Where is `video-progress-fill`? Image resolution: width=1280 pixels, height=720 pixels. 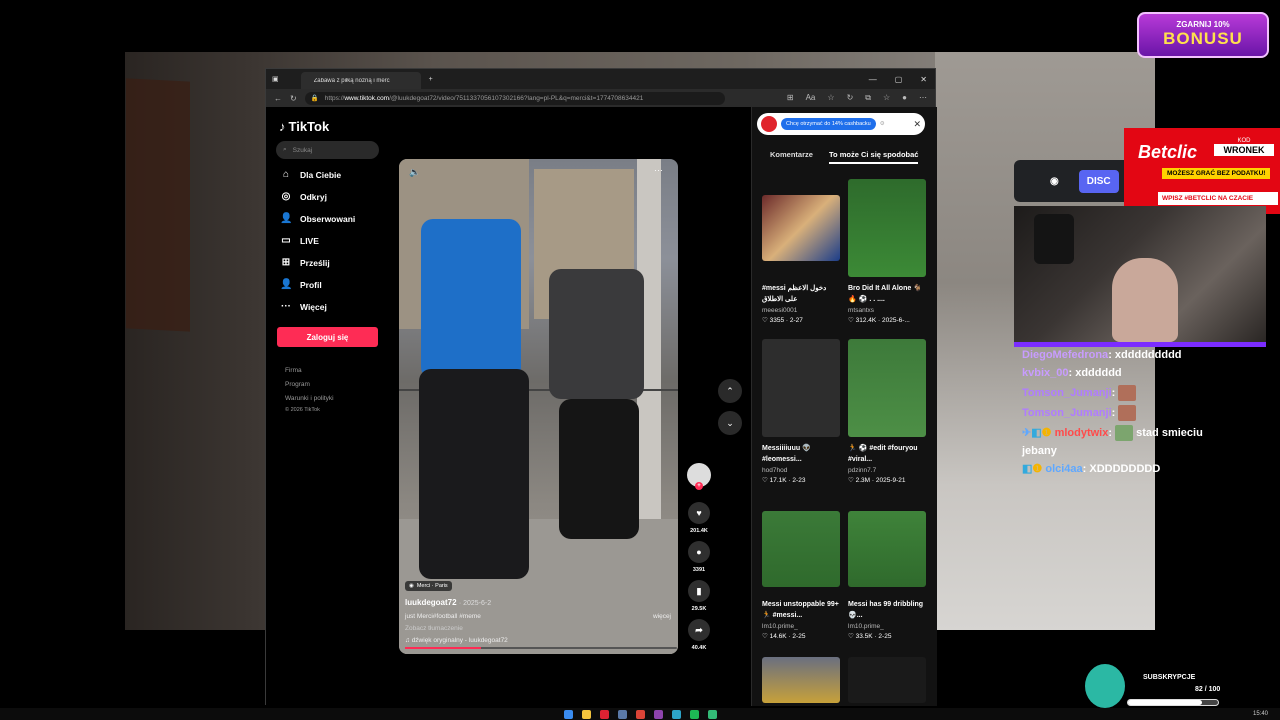
video-progress-fill is located at coordinates (443, 648).